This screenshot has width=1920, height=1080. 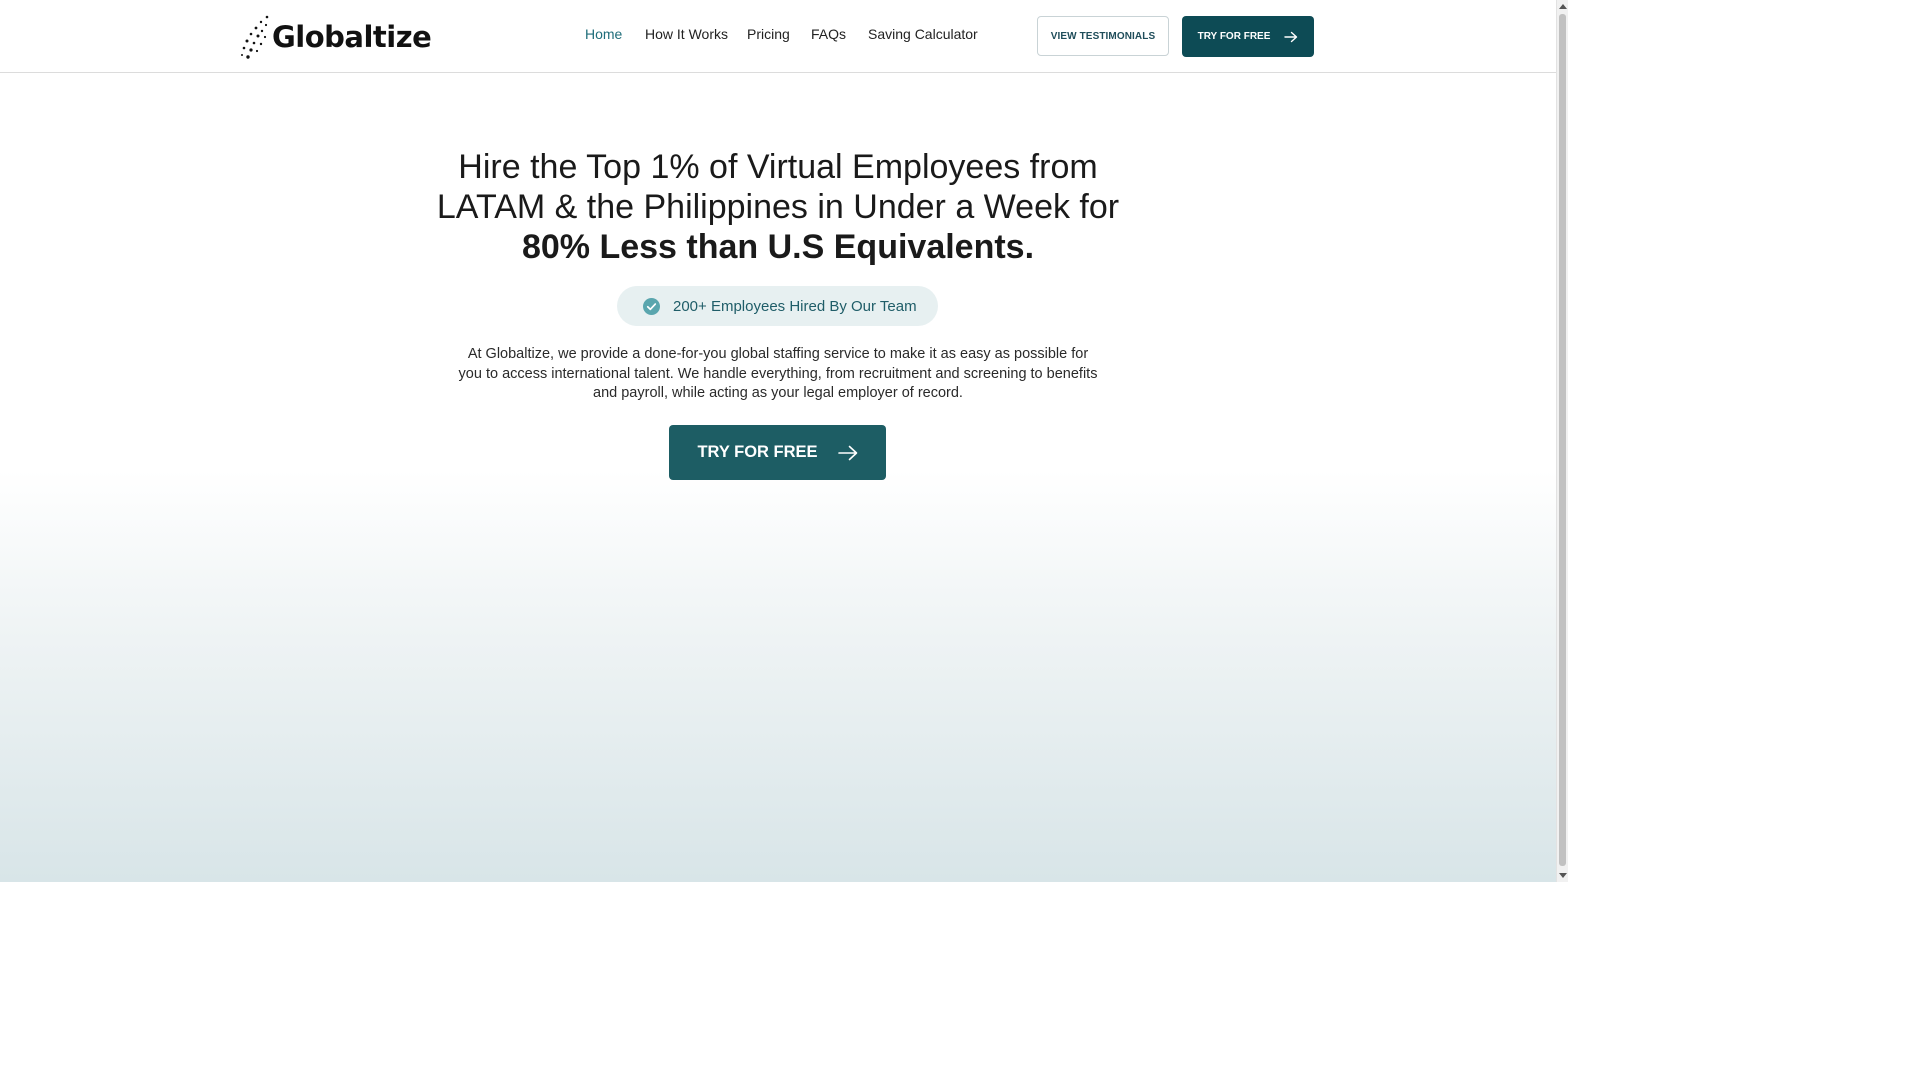 What do you see at coordinates (768, 34) in the screenshot?
I see `nav-item-pricing: Pricing` at bounding box center [768, 34].